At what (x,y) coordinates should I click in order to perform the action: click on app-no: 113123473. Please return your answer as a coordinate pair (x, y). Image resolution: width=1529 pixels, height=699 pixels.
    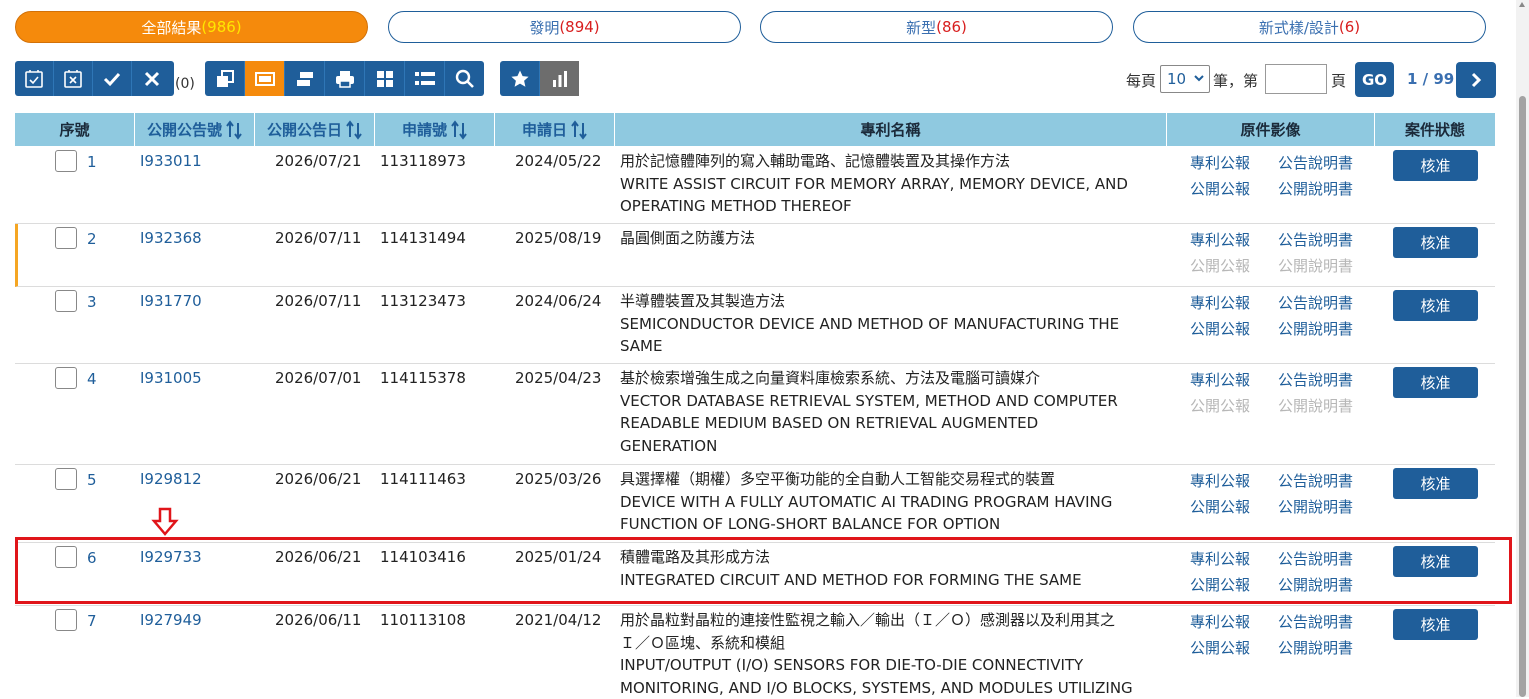
    Looking at the image, I should click on (423, 301).